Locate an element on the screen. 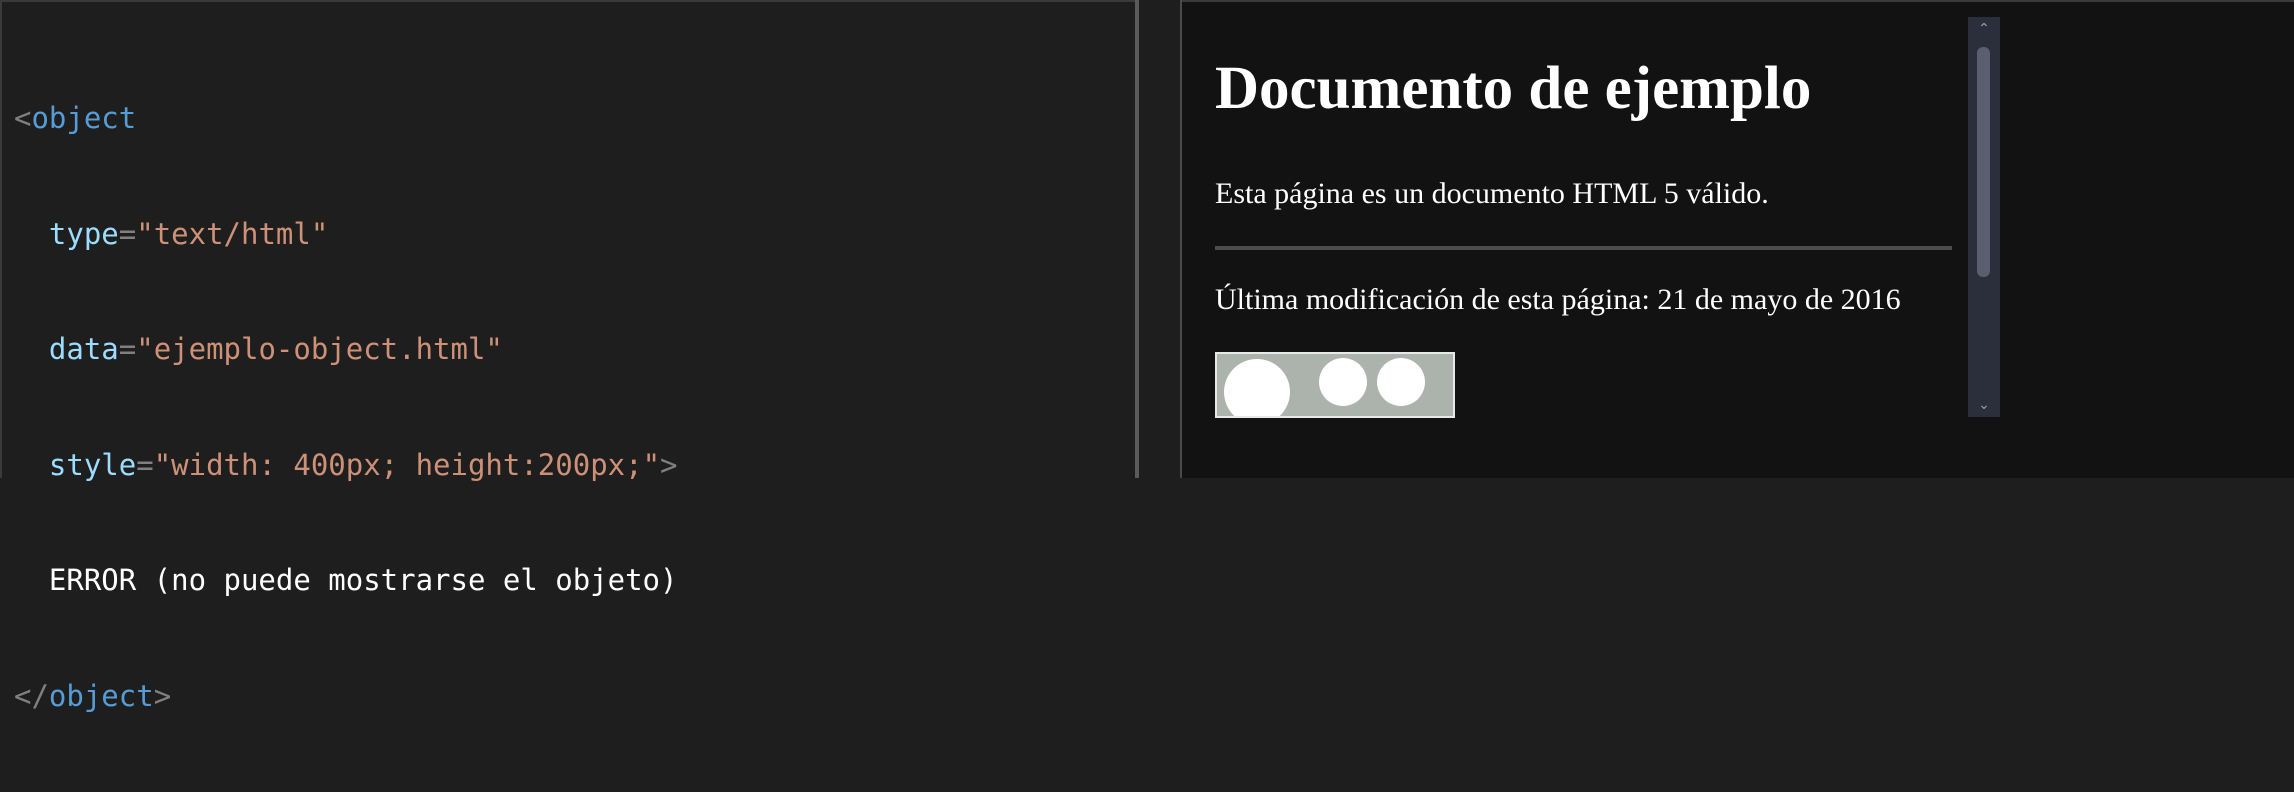 This screenshot has width=2294, height=792. code-line-5: ERROR (no puede mostrarse el objeto) is located at coordinates (346, 580).